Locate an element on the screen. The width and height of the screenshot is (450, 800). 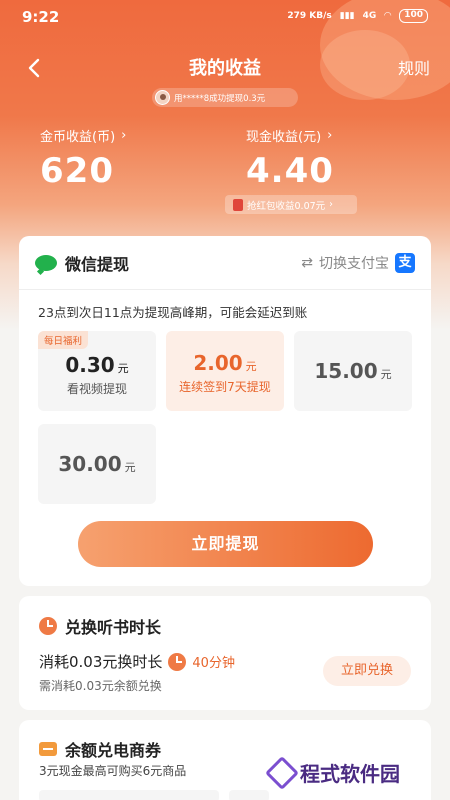
rules-link: 规则 is located at coordinates (414, 67).